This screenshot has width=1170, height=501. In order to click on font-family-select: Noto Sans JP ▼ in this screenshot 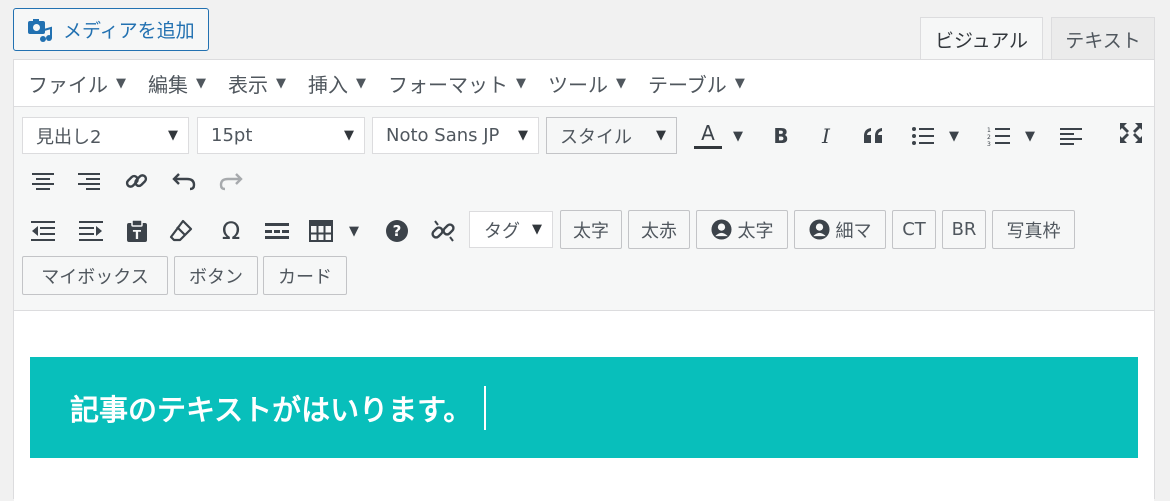, I will do `click(455, 135)`.